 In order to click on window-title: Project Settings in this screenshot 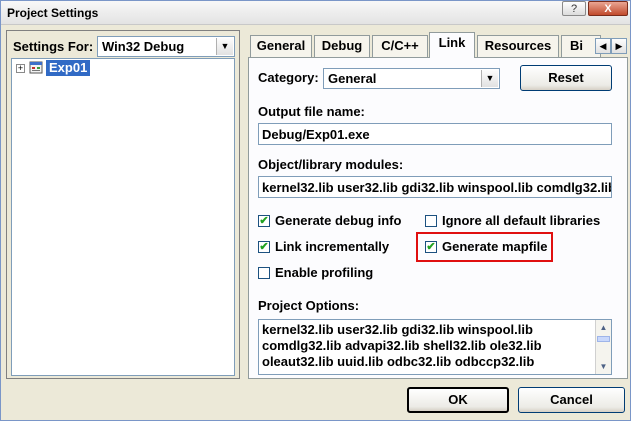, I will do `click(53, 13)`.